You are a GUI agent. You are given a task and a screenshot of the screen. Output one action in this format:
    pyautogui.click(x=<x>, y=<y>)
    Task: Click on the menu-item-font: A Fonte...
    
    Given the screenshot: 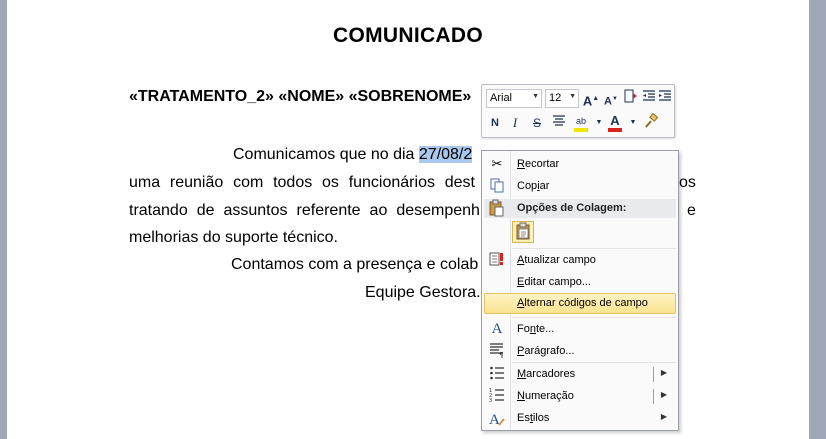 What is the action you would take?
    pyautogui.click(x=580, y=329)
    